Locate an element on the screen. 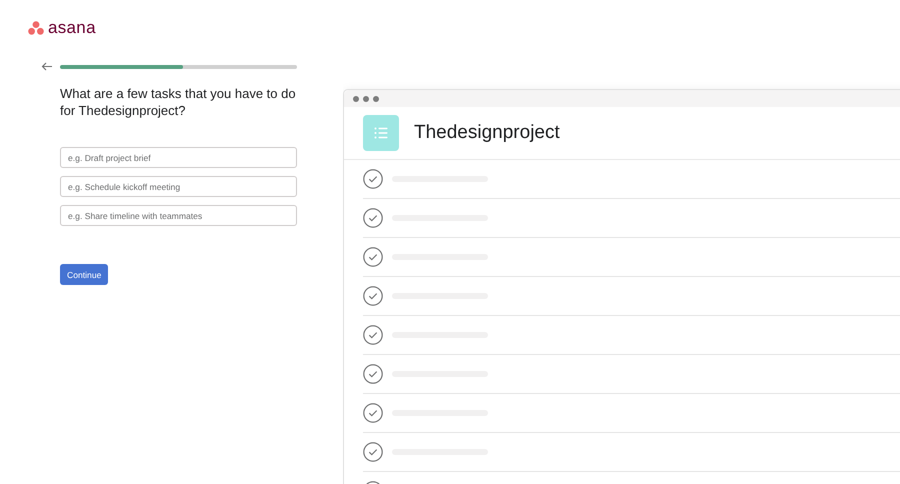  continue-button: Continue is located at coordinates (84, 274).